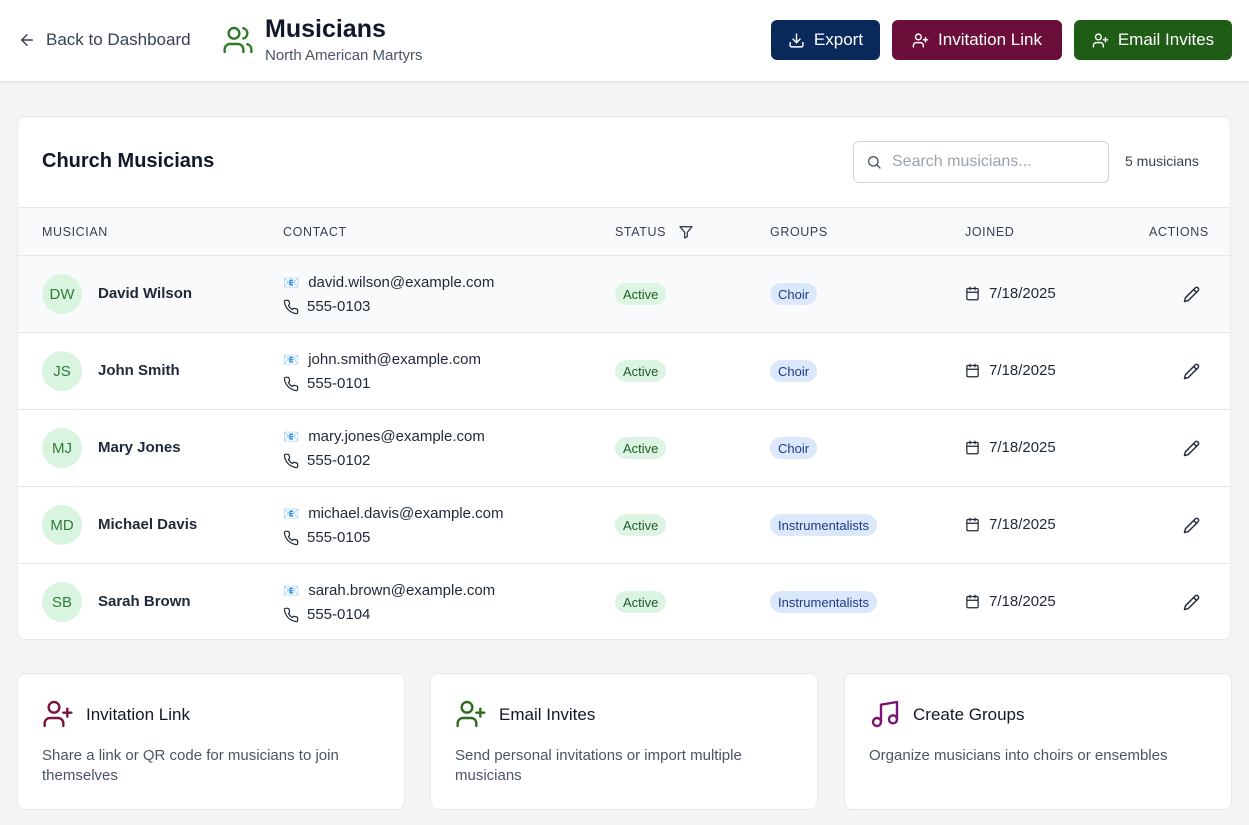  Describe the element at coordinates (325, 29) in the screenshot. I see `page-title: Musicians` at that location.